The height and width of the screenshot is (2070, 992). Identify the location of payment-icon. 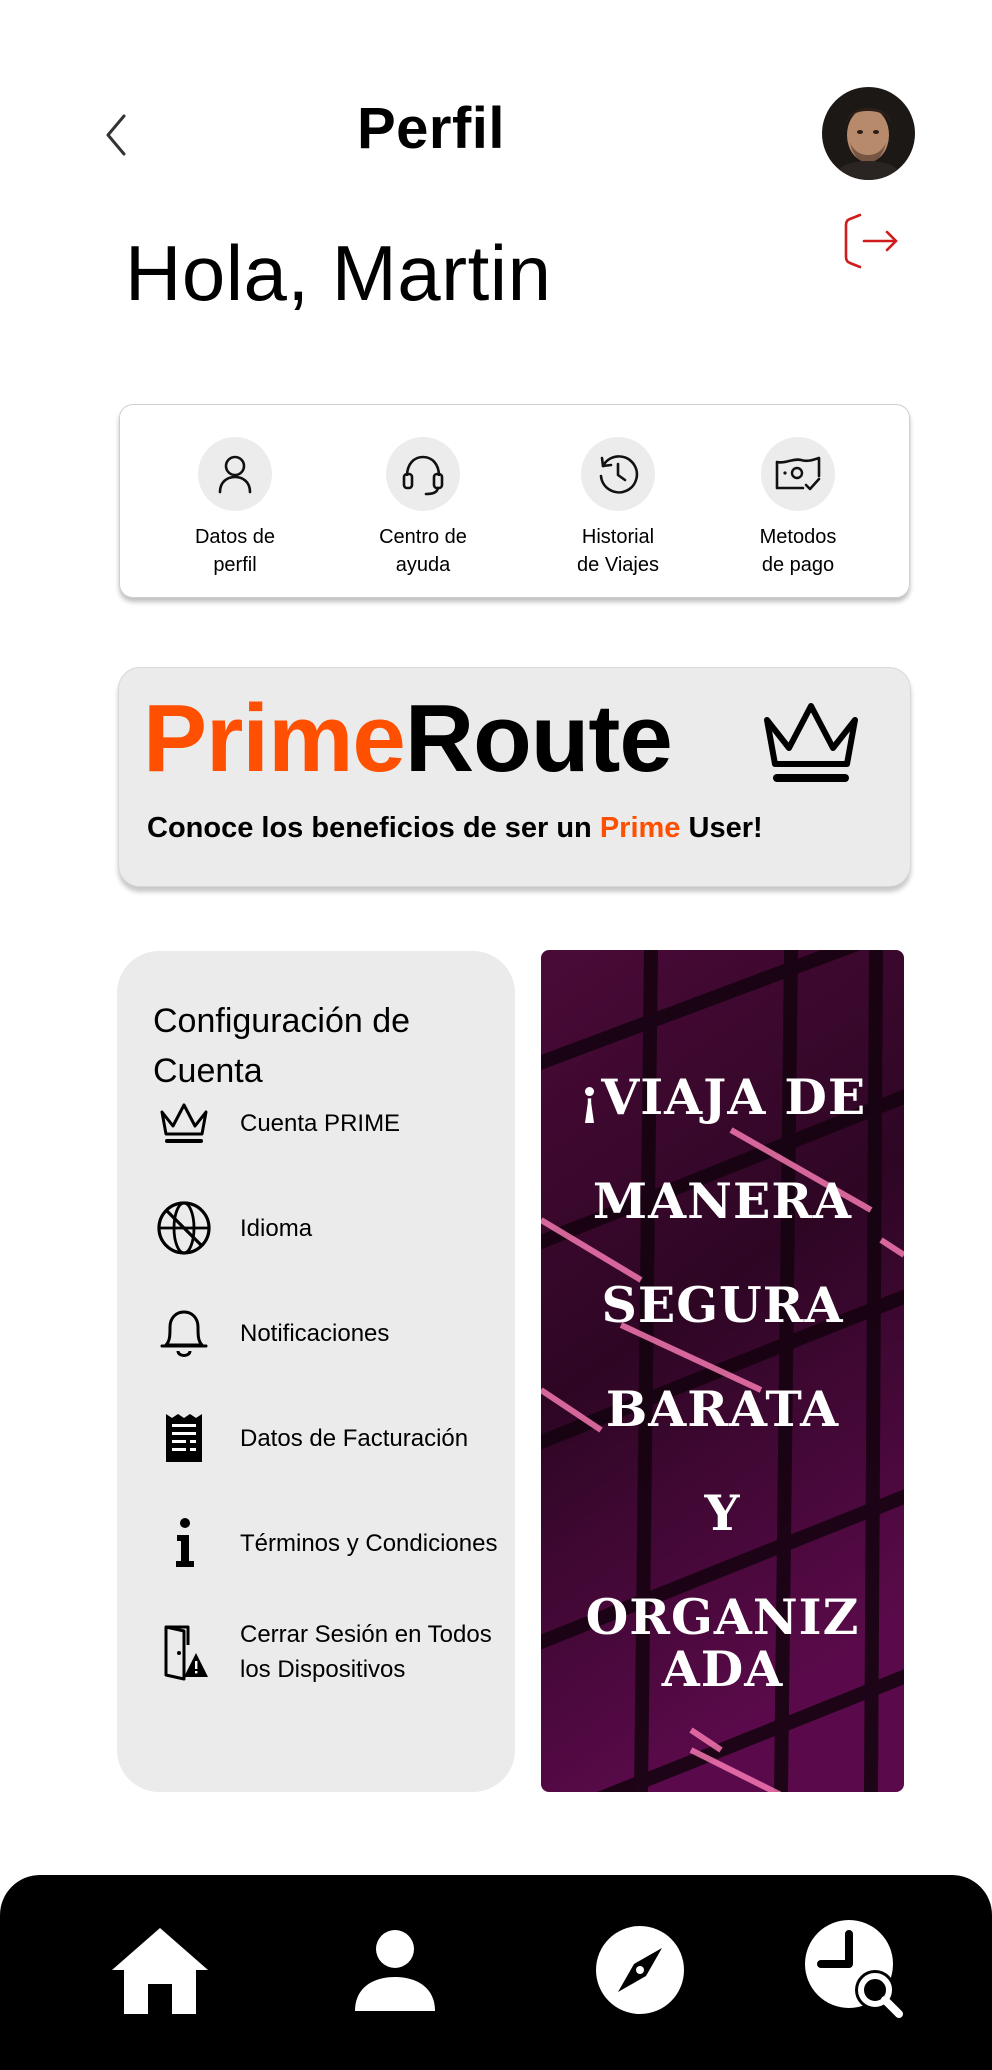
(798, 473).